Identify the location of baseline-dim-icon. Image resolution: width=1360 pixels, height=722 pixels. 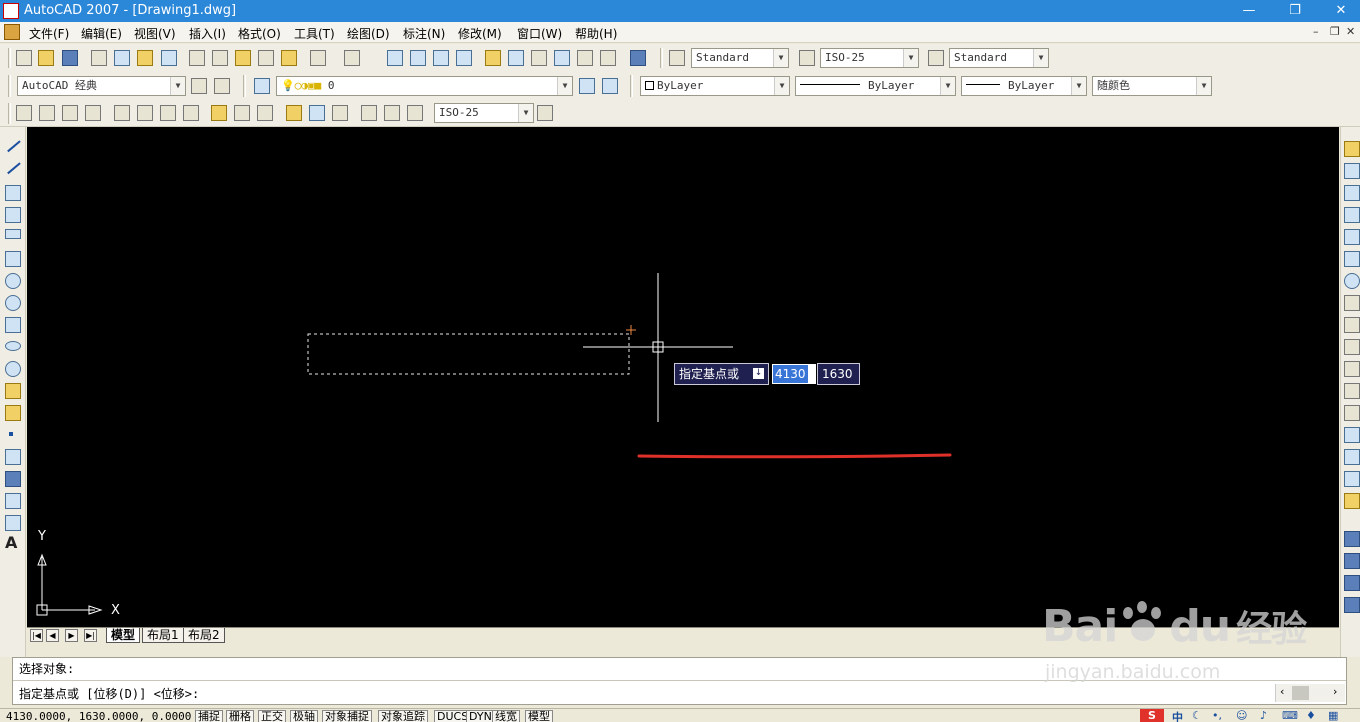
(242, 113).